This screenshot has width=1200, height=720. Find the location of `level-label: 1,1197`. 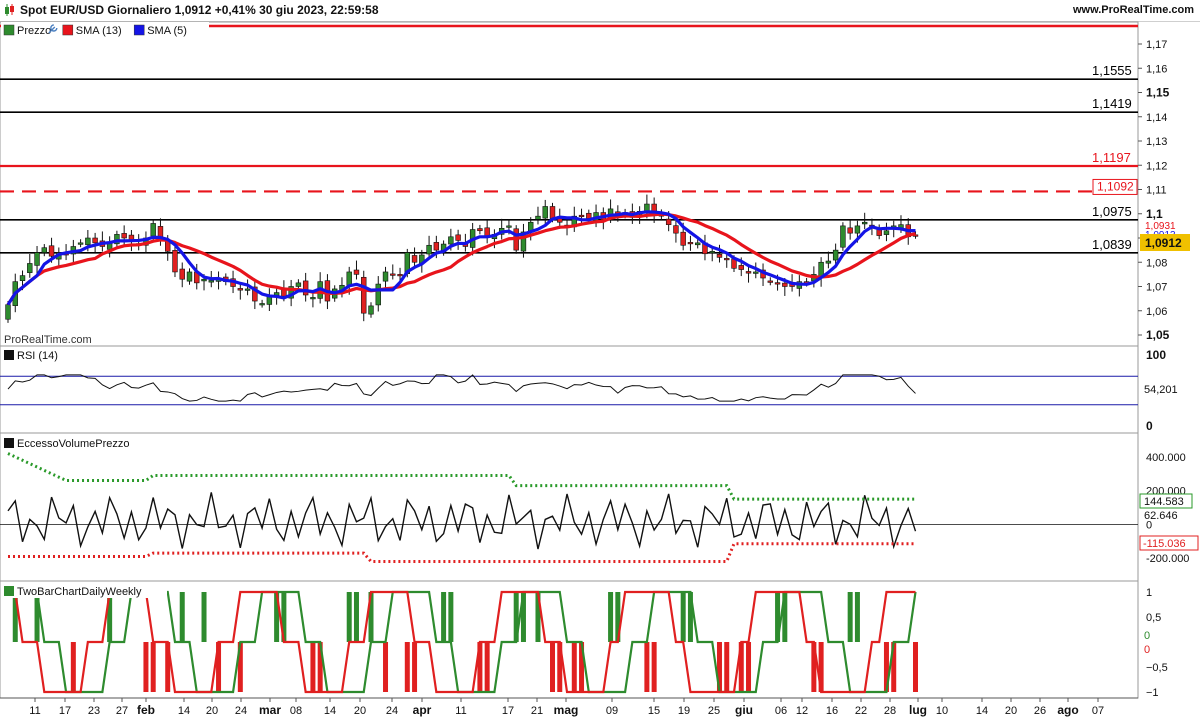

level-label: 1,1197 is located at coordinates (1111, 157).